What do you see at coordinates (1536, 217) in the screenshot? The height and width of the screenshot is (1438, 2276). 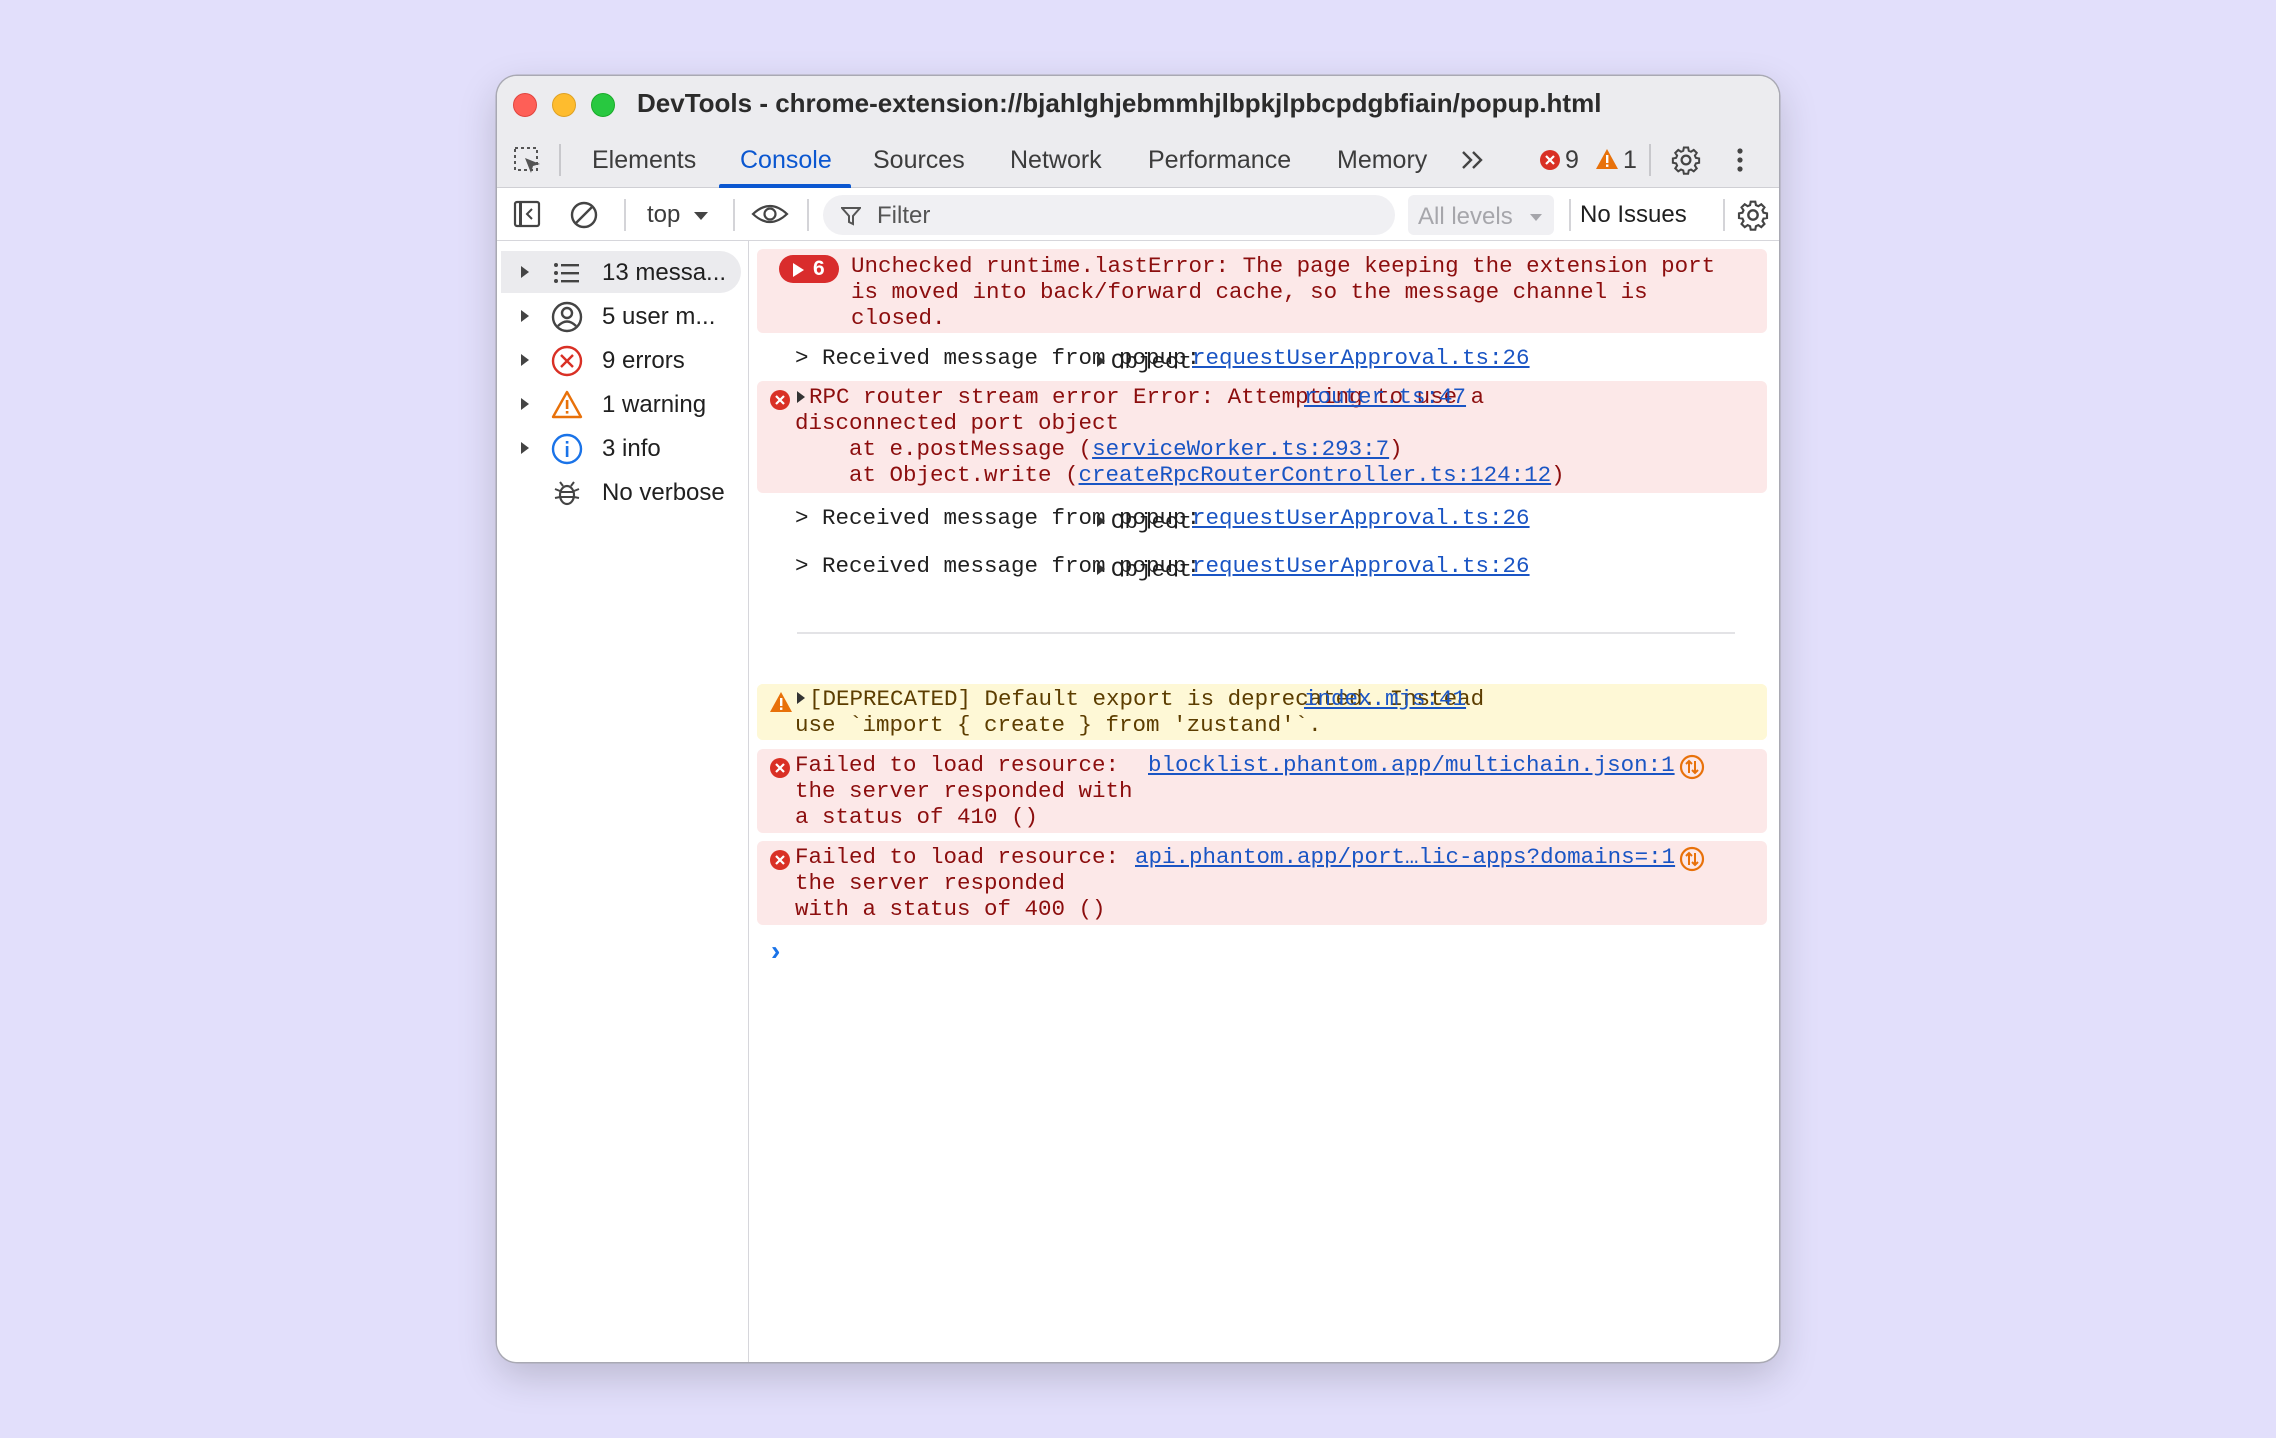 I see `levels-chevron-down-icon` at bounding box center [1536, 217].